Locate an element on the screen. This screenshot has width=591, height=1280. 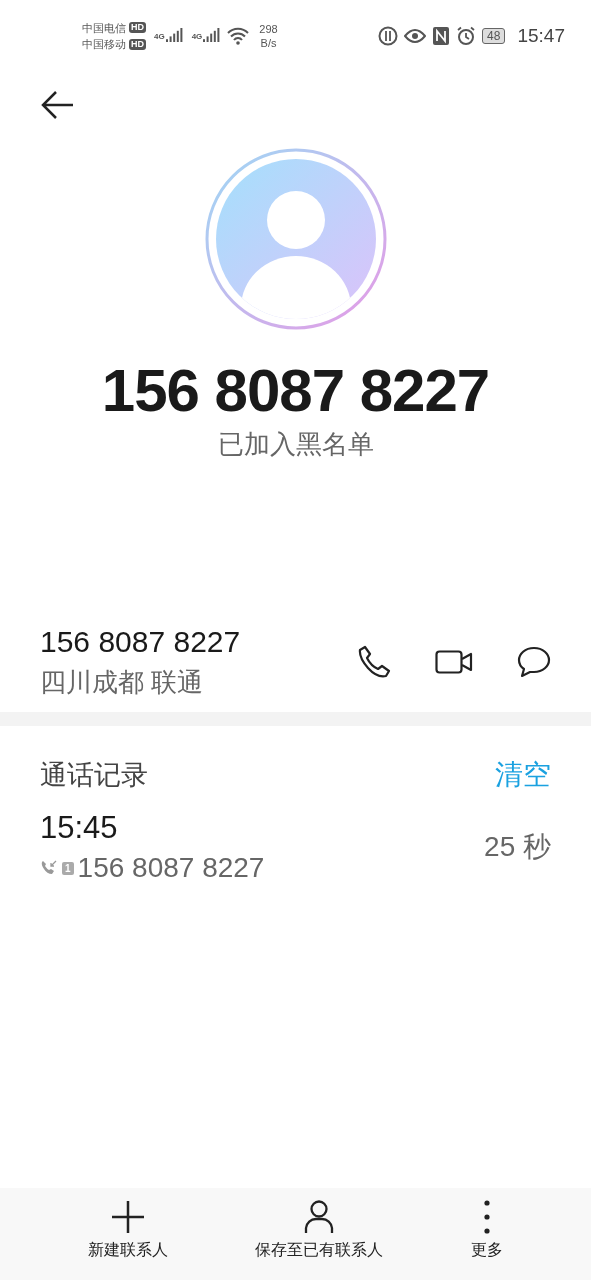
phone-number-title: 156 8087 8227 is located at coordinates (295, 390).